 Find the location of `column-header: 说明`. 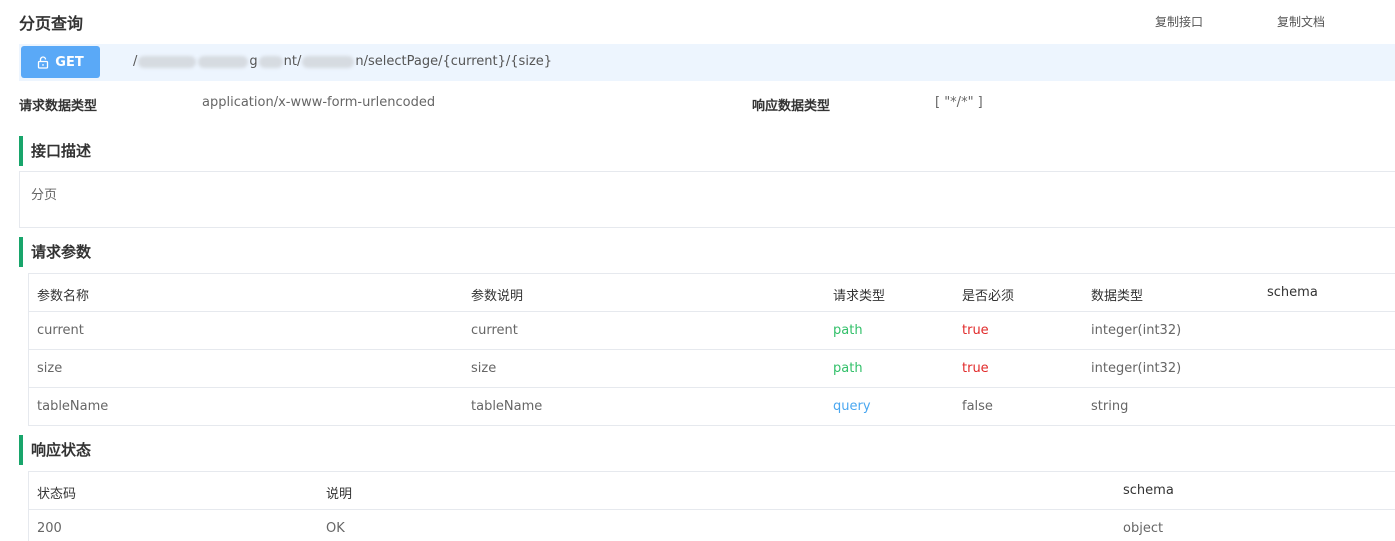

column-header: 说明 is located at coordinates (339, 494).